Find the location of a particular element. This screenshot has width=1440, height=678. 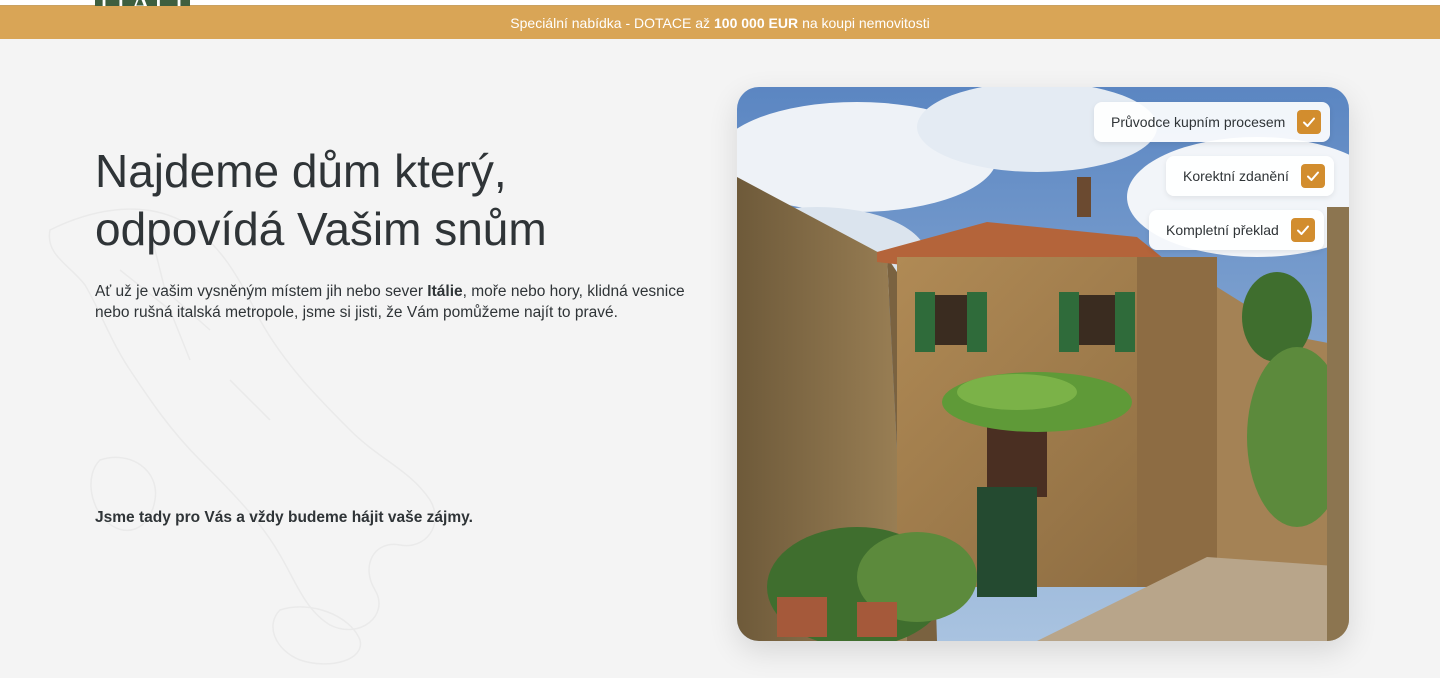

badge-label: Průvodce kupním procesem is located at coordinates (1198, 122).